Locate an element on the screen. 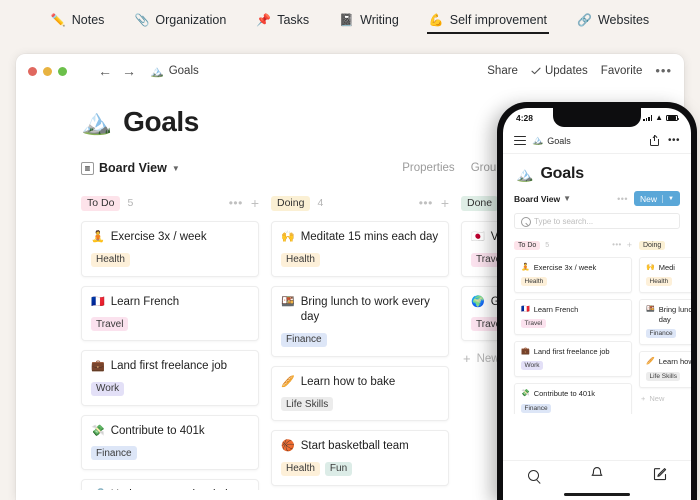 This screenshot has width=700, height=500. share-button: Share is located at coordinates (502, 71).